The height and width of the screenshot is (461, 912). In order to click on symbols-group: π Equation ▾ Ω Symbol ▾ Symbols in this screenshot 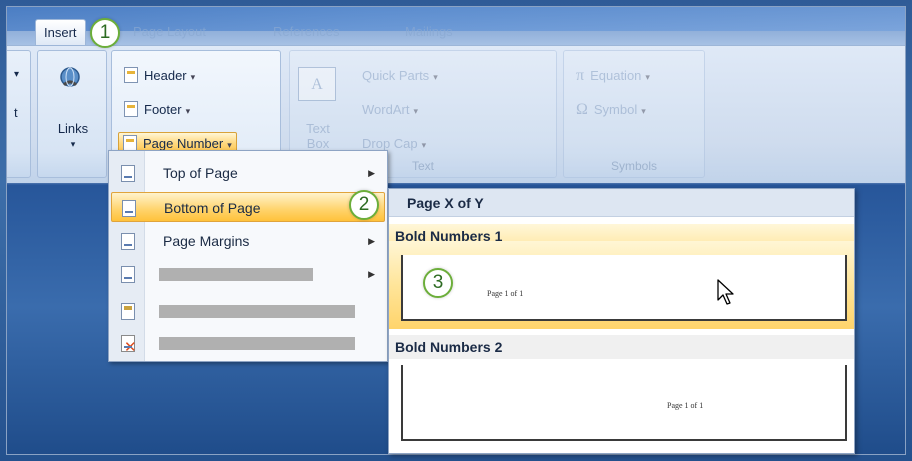, I will do `click(634, 114)`.